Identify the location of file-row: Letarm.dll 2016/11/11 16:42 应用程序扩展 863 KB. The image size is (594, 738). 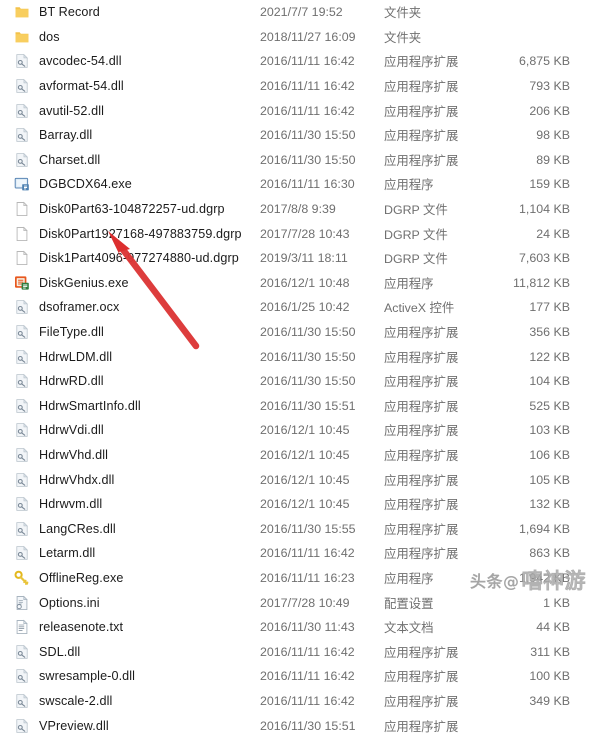
(297, 553).